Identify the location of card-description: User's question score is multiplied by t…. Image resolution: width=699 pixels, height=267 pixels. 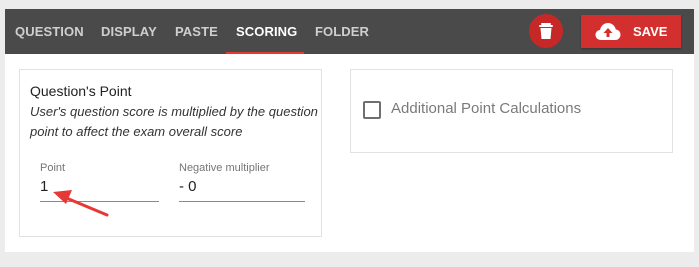
(174, 121).